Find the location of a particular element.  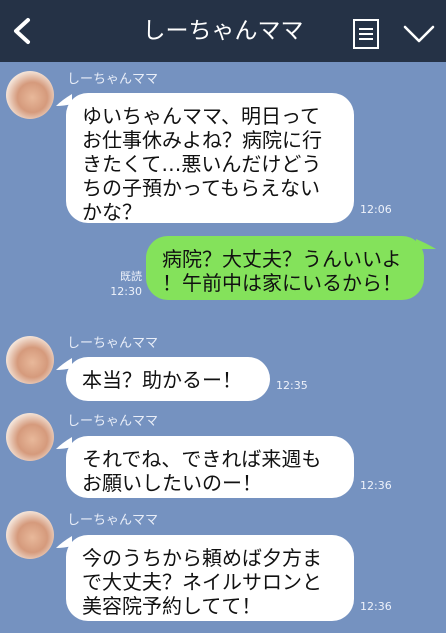

read-receipt: 既読 is located at coordinates (131, 276).